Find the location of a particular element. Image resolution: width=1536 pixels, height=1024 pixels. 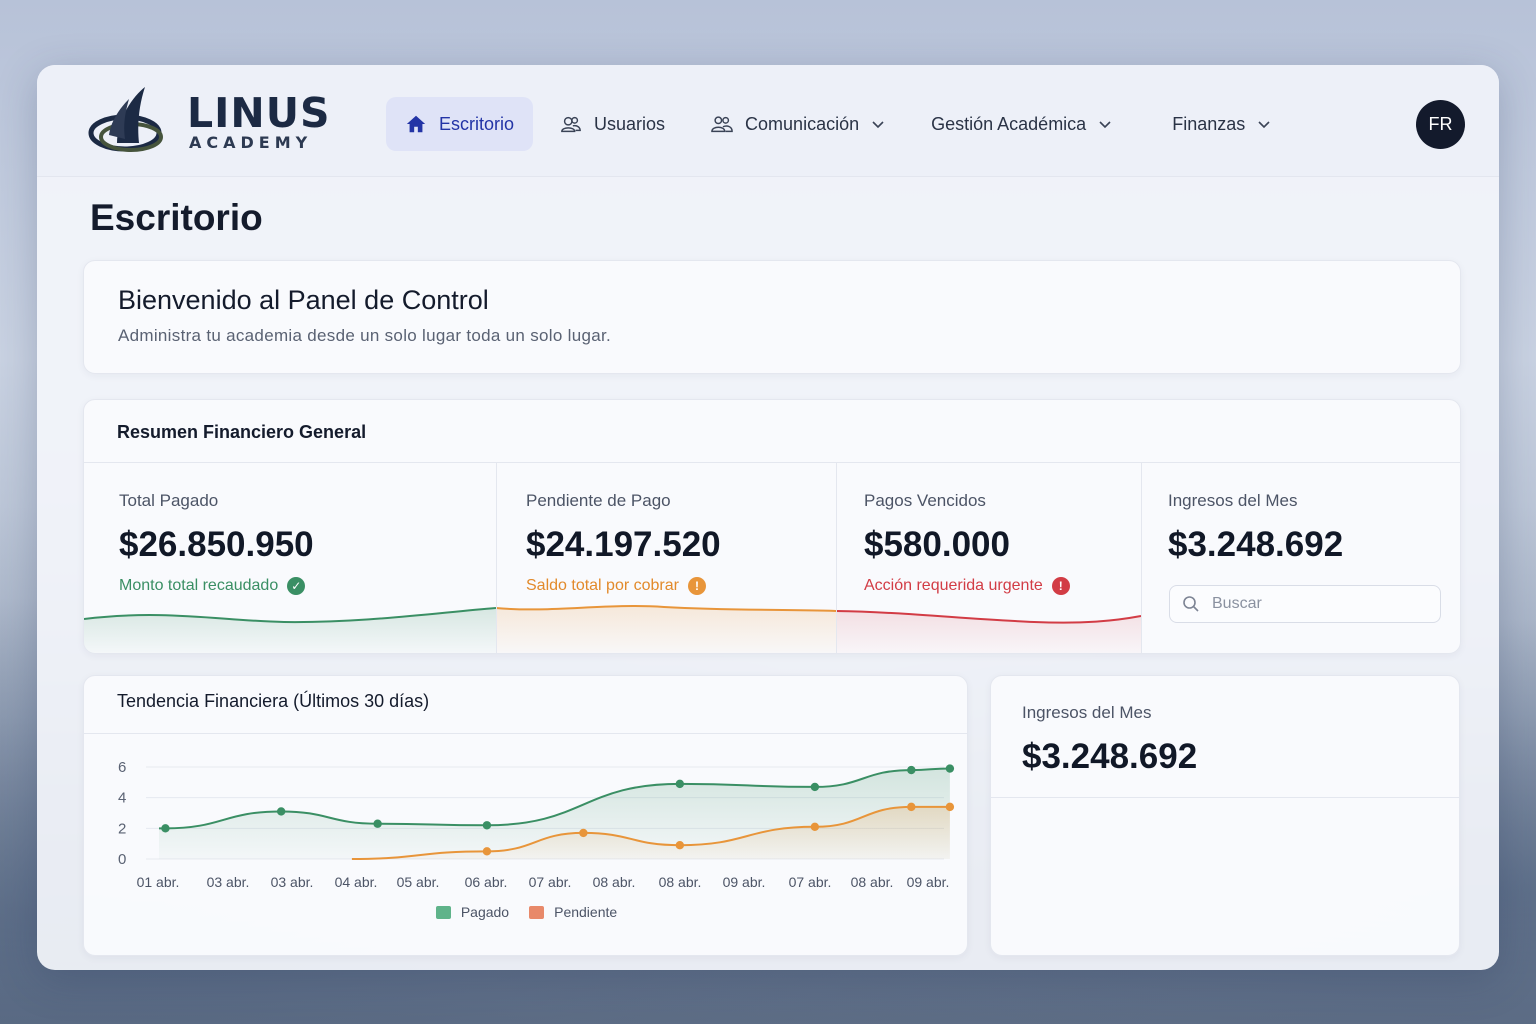

y-tick-label: 6 is located at coordinates (122, 767).